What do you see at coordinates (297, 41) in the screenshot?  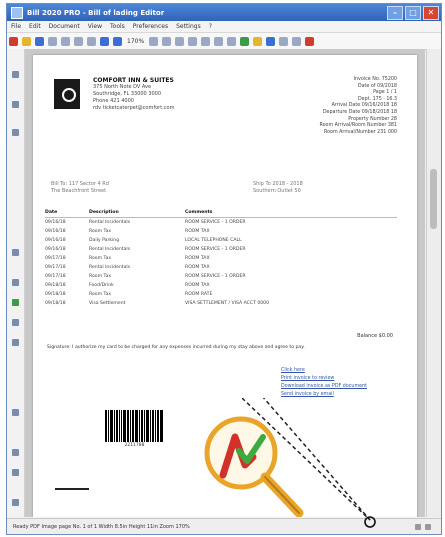 I see `help-icon` at bounding box center [297, 41].